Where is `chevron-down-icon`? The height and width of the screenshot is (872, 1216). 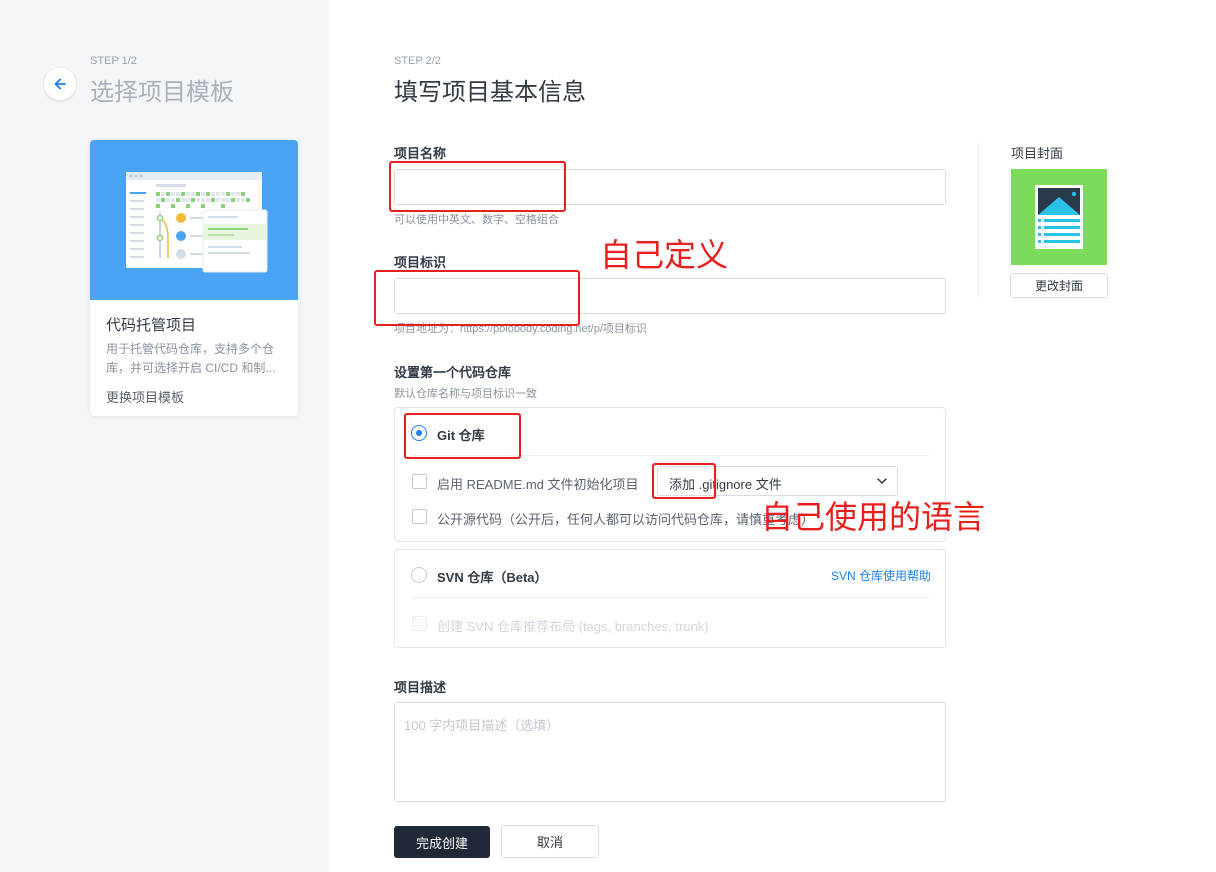
chevron-down-icon is located at coordinates (882, 481).